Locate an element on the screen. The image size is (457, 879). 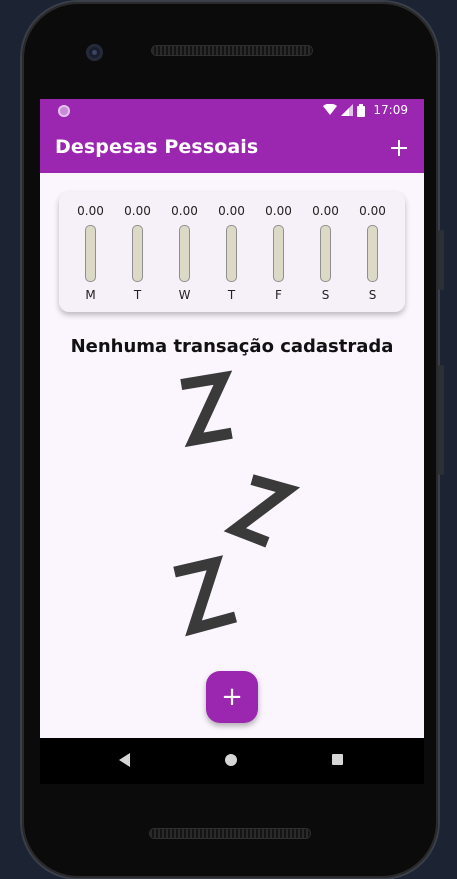
weekly-chart: 0.00 M 0.00 T 0.00 W 0.00 T 0.00 F 0.00 S 0.00 S is located at coordinates (232, 252).